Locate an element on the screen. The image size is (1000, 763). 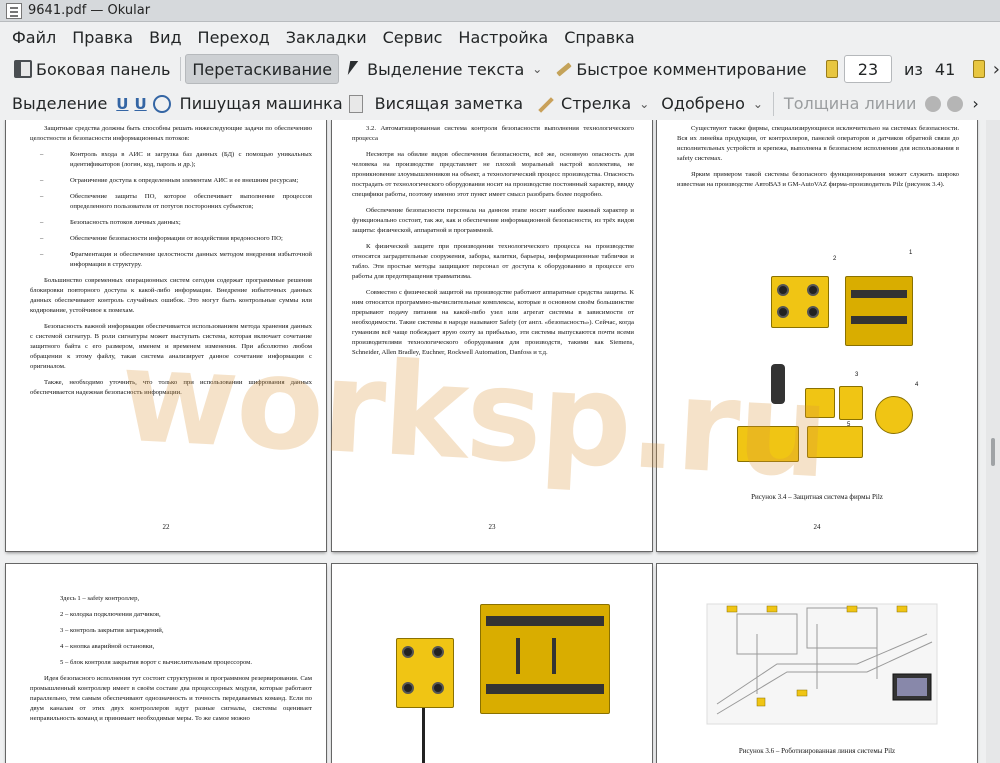
page-number: 22 is located at coordinates (166, 527).